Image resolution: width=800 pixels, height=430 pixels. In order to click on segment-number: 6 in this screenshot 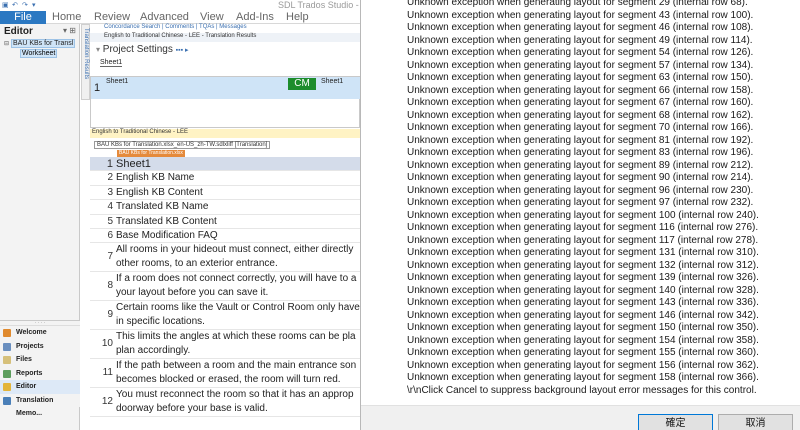, I will do `click(110, 235)`.